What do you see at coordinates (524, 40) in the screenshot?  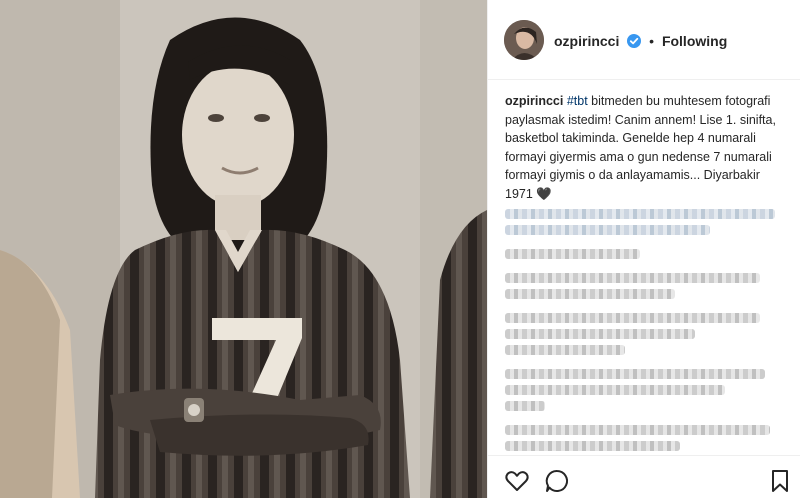 I see `avatar` at bounding box center [524, 40].